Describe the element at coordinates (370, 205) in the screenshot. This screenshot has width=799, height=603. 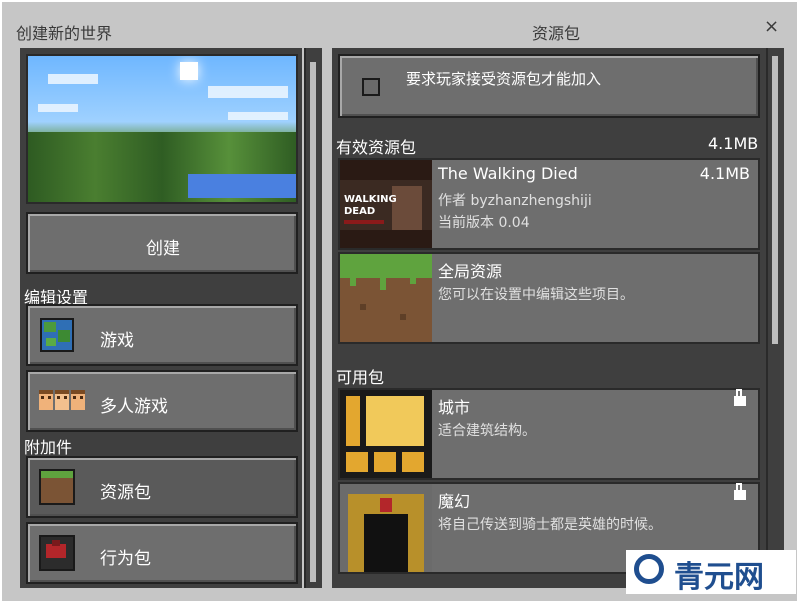
I see `pack-thumbnail-text: WALKING DEAD` at that location.